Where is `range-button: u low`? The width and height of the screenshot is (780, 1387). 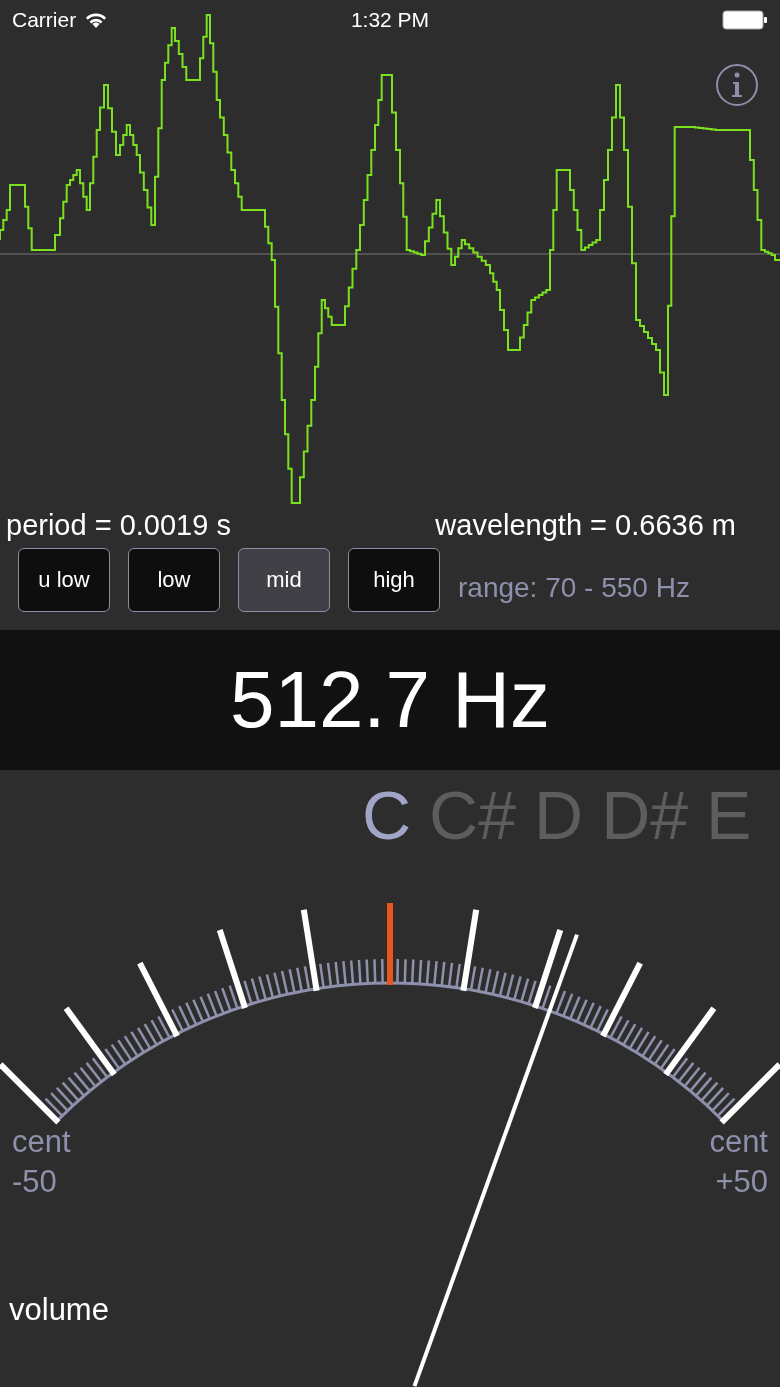 range-button: u low is located at coordinates (64, 579).